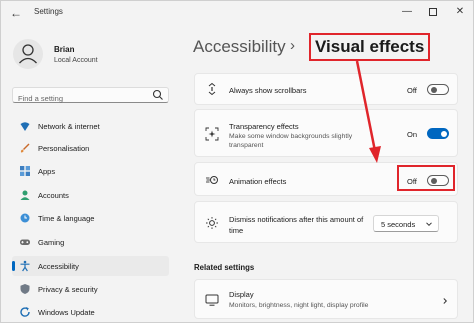  Describe the element at coordinates (53, 195) in the screenshot. I see `sidebar-item-label: Accounts` at that location.